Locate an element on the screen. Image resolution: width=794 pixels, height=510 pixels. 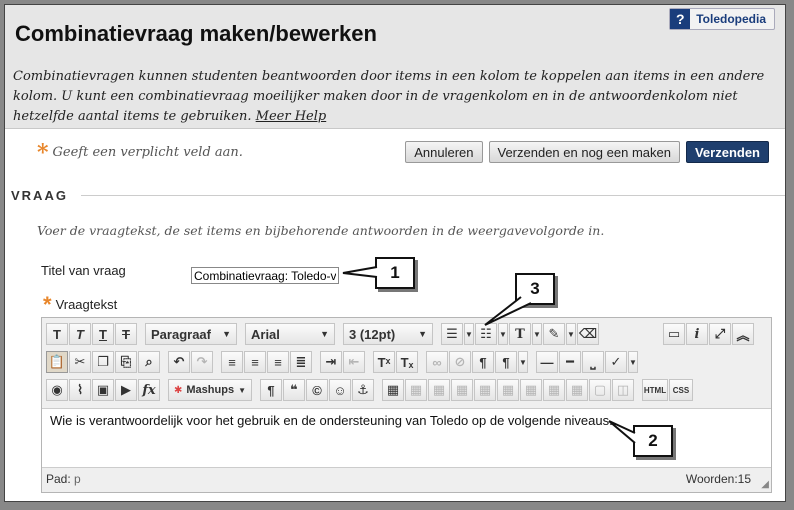
align-center-icon: ≡ is located at coordinates (255, 362).